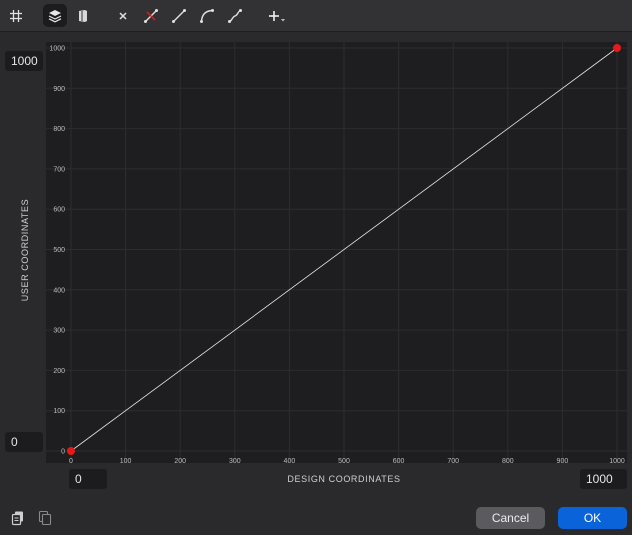 This screenshot has width=632, height=535. What do you see at coordinates (290, 461) in the screenshot?
I see `x-tick-label: 400` at bounding box center [290, 461].